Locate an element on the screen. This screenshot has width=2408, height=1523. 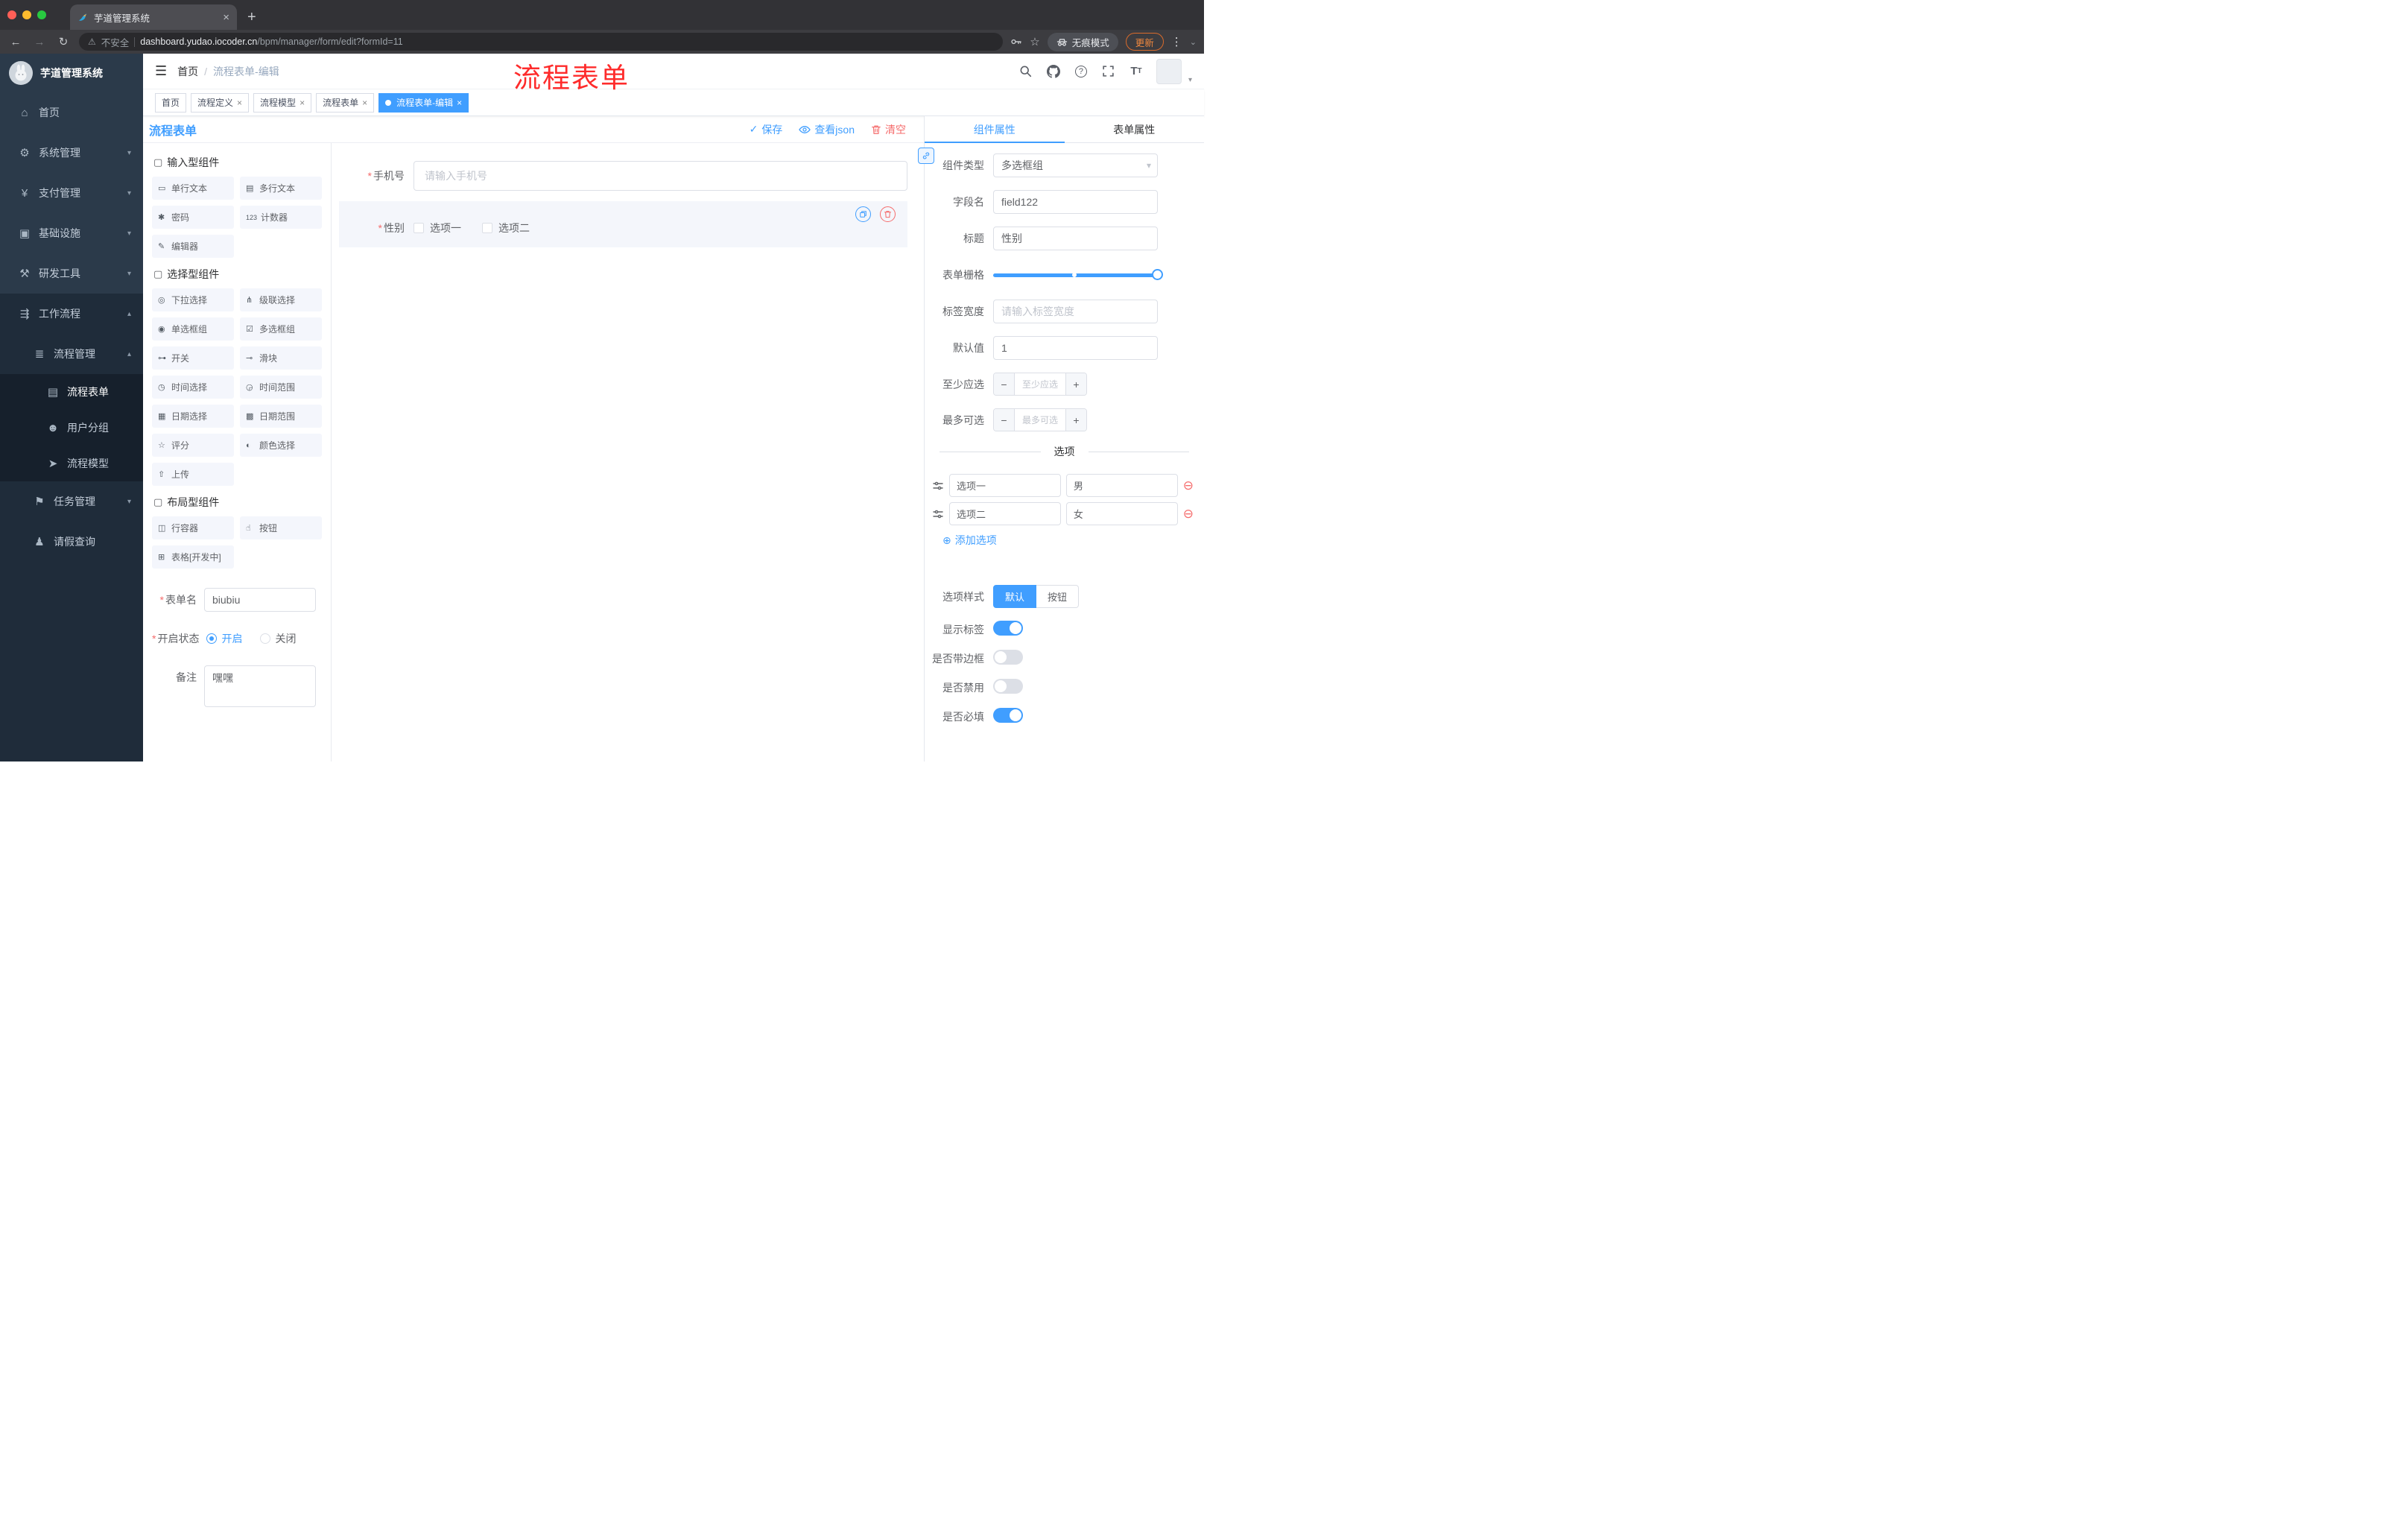
breadcrumb-home: 首页 is located at coordinates (187, 71).